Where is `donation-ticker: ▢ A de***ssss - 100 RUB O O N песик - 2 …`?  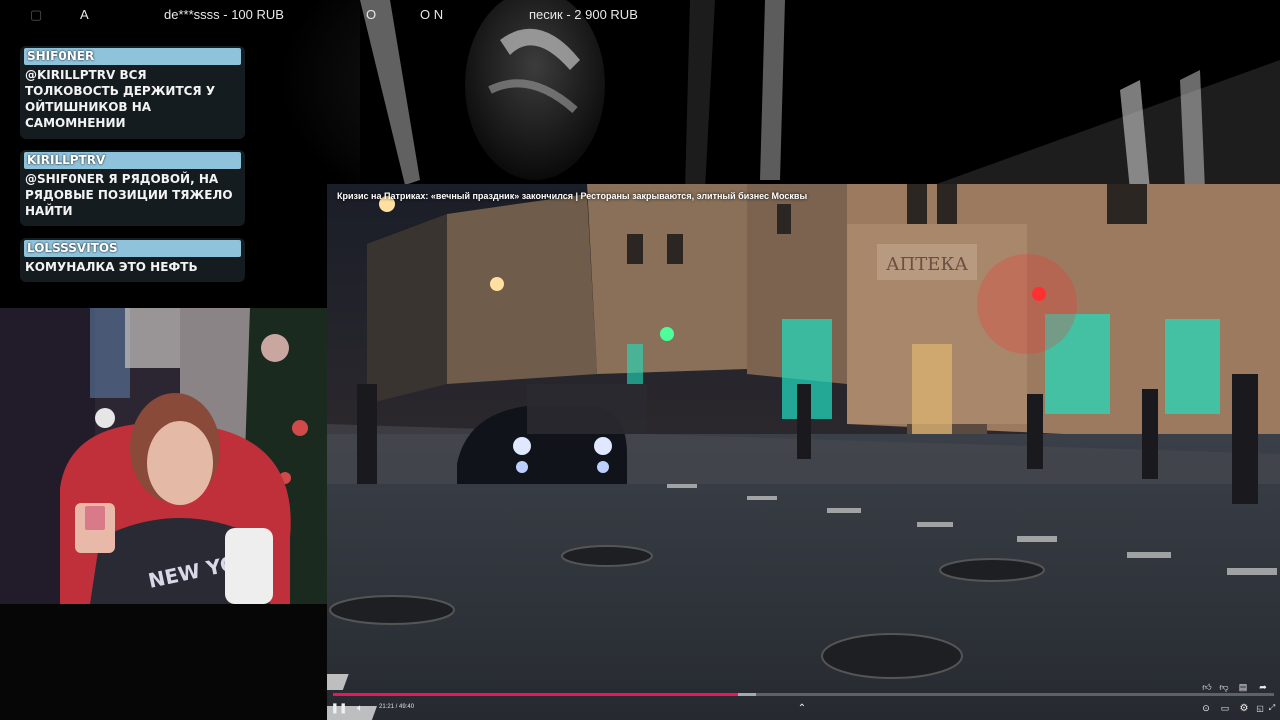 donation-ticker: ▢ A de***ssss - 100 RUB O O N песик - 2 … is located at coordinates (640, 15).